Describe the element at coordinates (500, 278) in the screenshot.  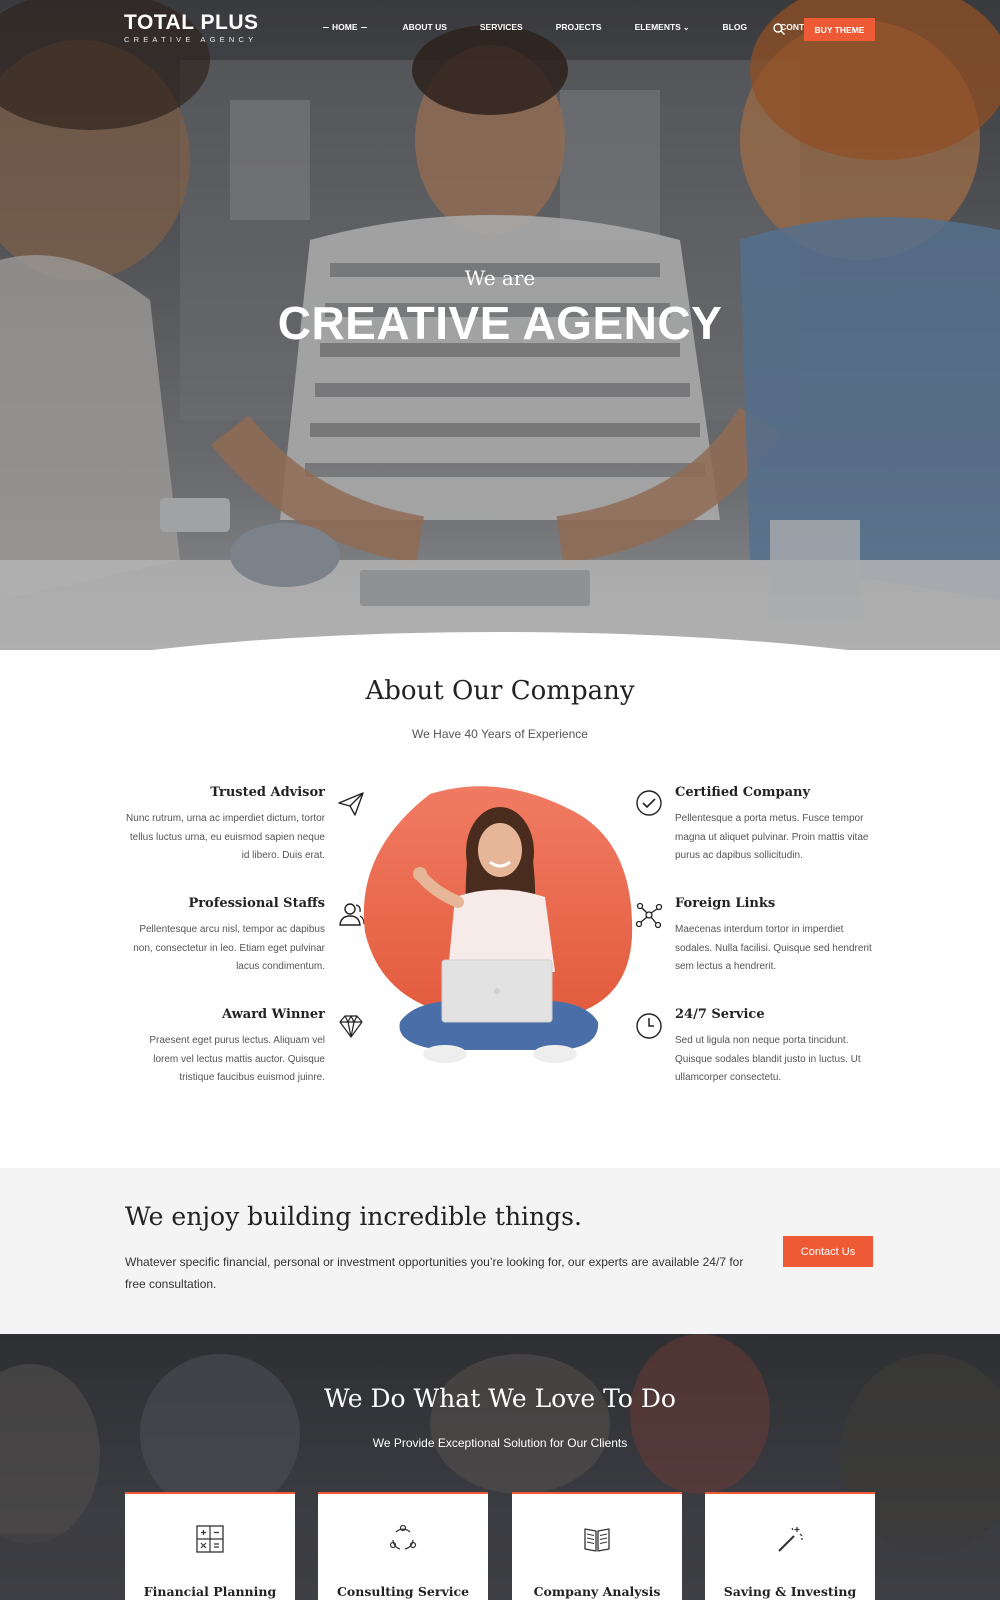
I see `hero-pre-title: We are` at that location.